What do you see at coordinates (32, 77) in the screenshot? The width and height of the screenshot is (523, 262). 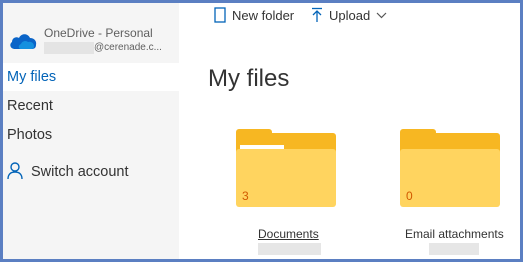 I see `sidebar-item-label: My files` at bounding box center [32, 77].